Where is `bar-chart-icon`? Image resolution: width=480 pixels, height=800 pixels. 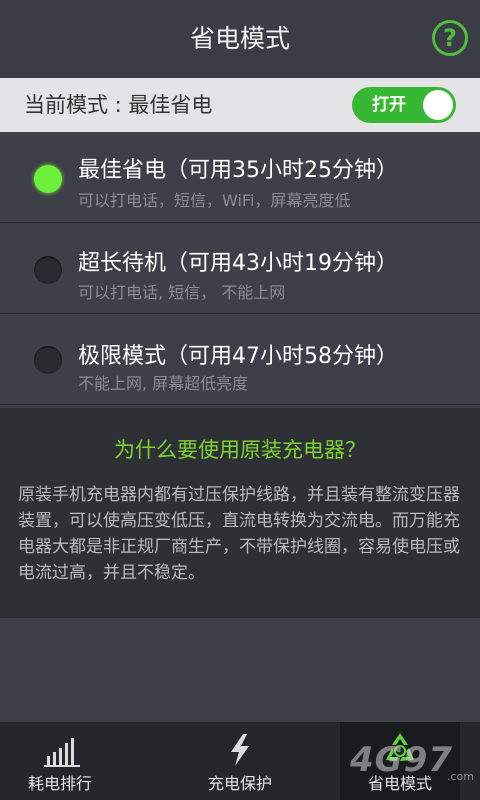 bar-chart-icon is located at coordinates (62, 752).